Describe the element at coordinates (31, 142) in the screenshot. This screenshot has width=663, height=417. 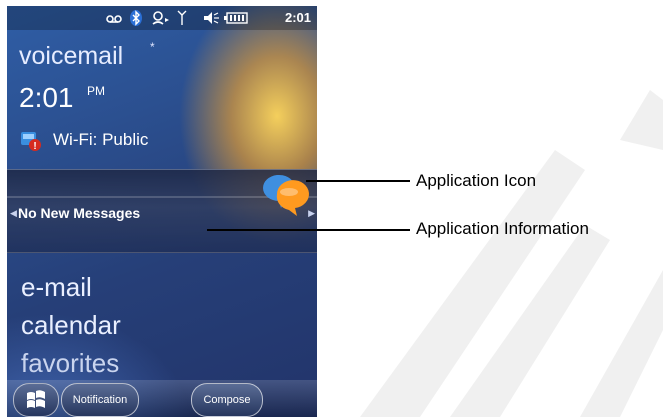
I see `wifi-alert-icon: !` at that location.